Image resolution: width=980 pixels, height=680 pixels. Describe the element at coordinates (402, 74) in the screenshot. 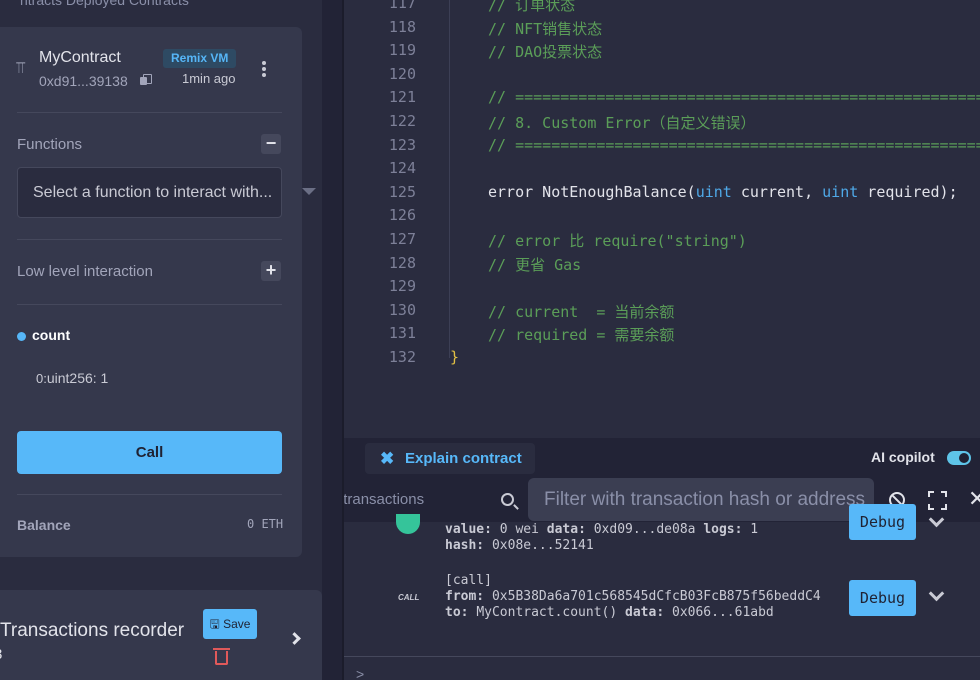

I see `line-number: 120` at that location.